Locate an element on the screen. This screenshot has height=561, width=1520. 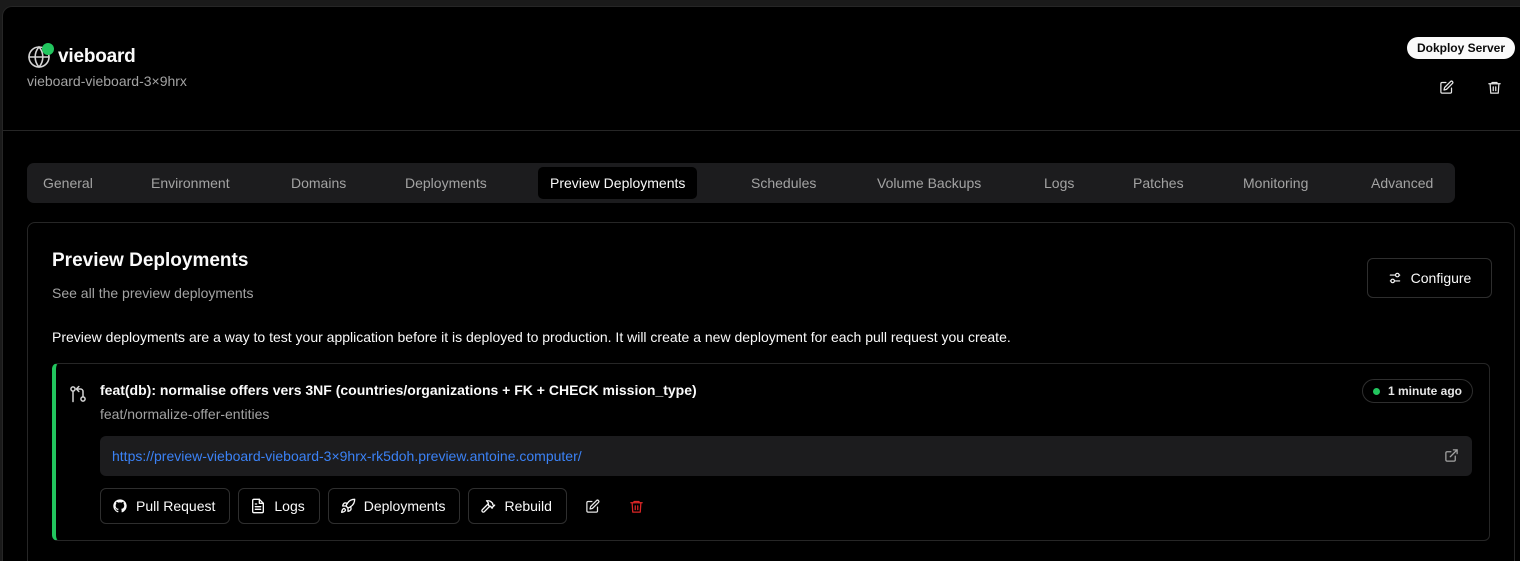
delete-app-button is located at coordinates (1494, 87).